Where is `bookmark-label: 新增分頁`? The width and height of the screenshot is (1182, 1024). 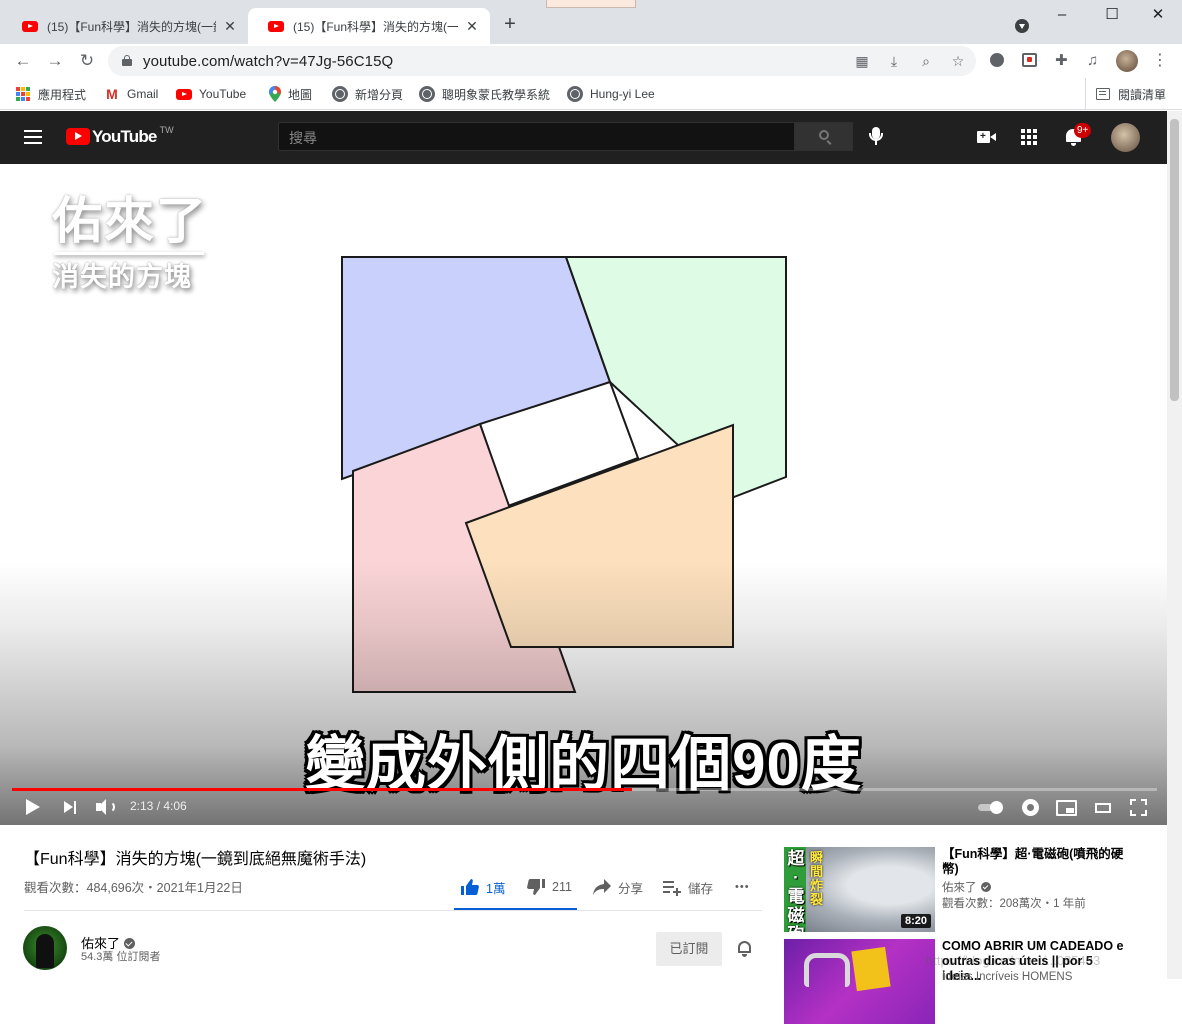 bookmark-label: 新增分頁 is located at coordinates (379, 94).